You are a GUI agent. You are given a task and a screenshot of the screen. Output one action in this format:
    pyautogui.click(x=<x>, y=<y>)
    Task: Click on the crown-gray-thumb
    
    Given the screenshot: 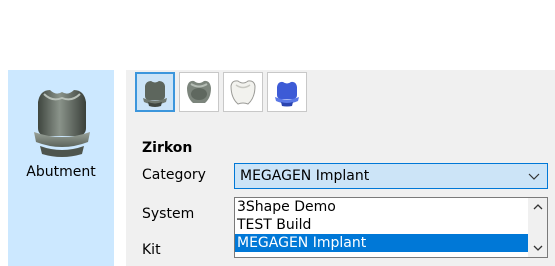 What is the action you would take?
    pyautogui.click(x=199, y=92)
    